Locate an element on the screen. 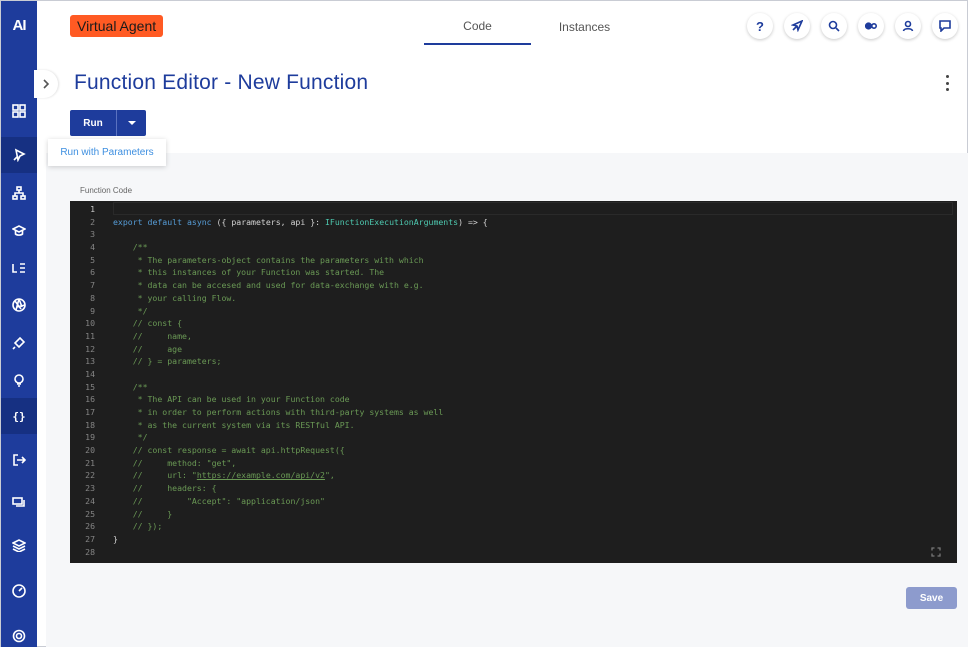  run-options-toggle is located at coordinates (131, 123).